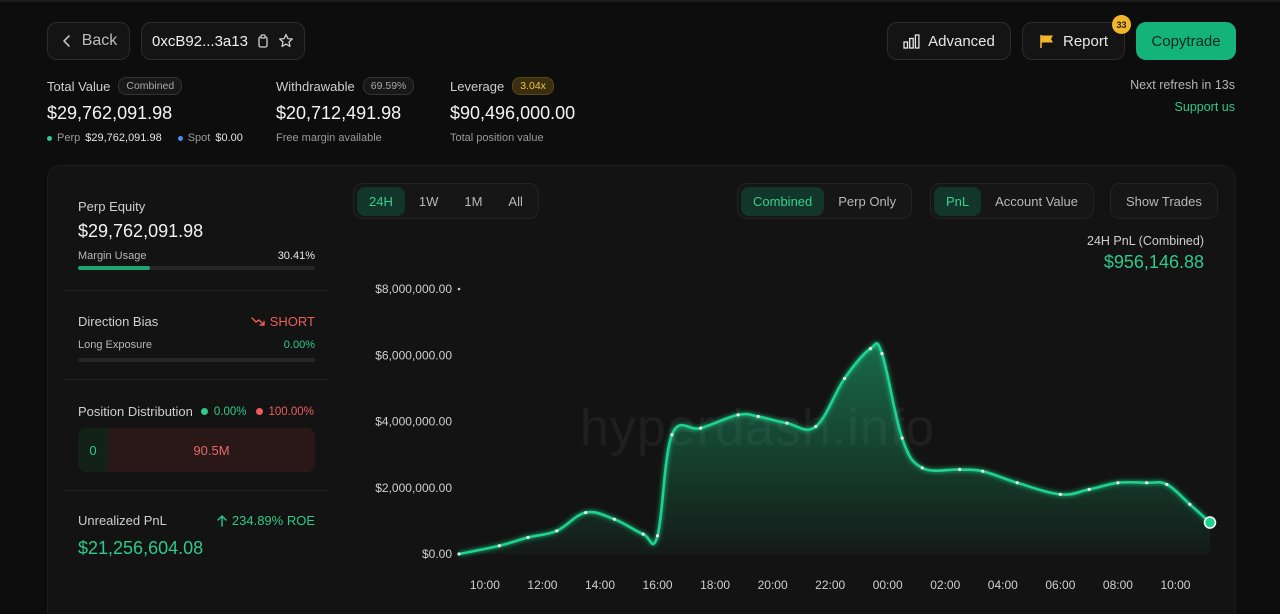  I want to click on y-tick-label: $0.00, so click(437, 554).